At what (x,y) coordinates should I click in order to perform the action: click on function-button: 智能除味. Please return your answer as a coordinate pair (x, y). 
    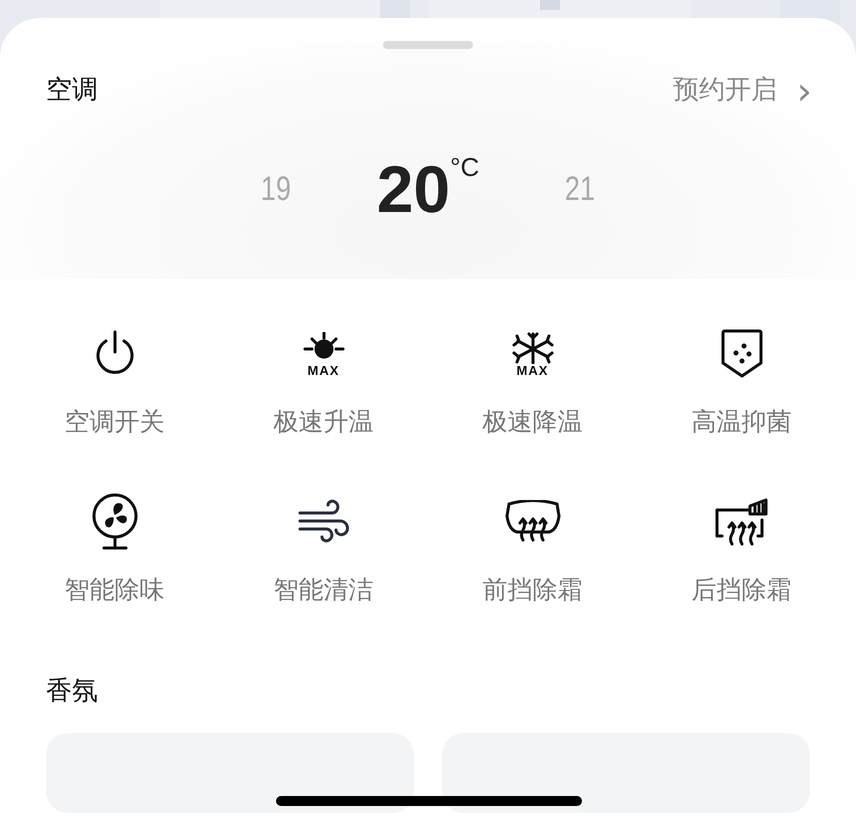
    Looking at the image, I should click on (114, 549).